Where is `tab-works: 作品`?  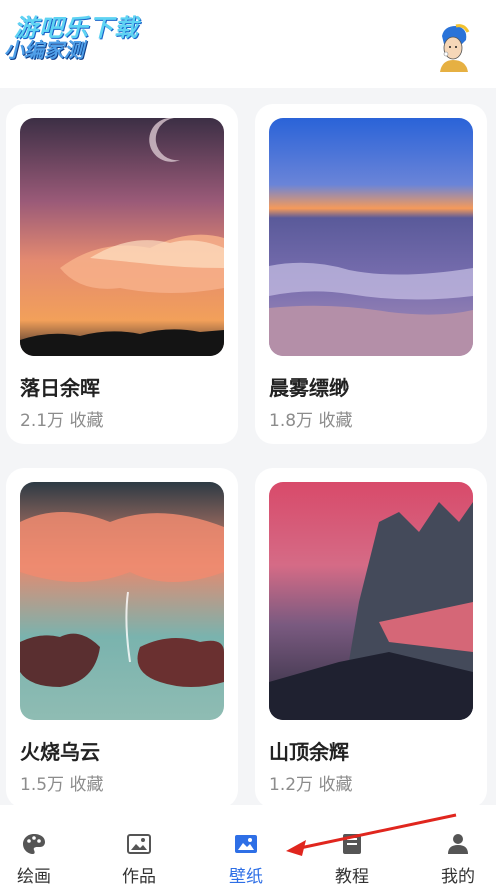 tab-works: 作品 is located at coordinates (139, 850).